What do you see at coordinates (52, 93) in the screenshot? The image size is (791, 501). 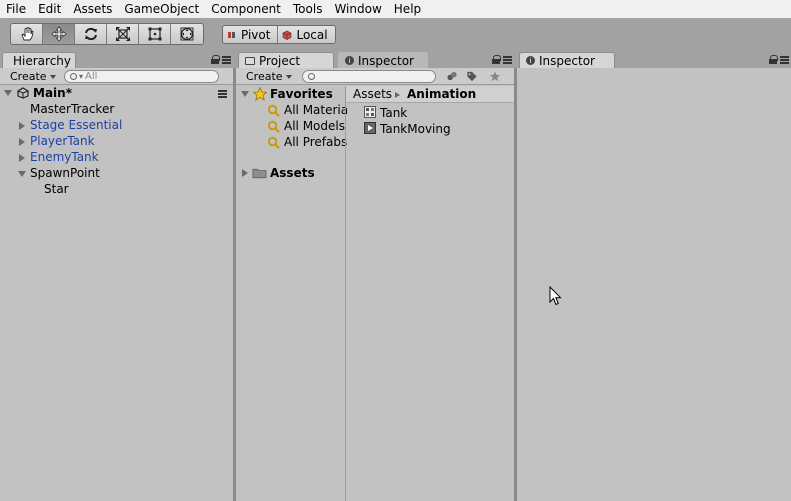 I see `scene-name: Main*` at bounding box center [52, 93].